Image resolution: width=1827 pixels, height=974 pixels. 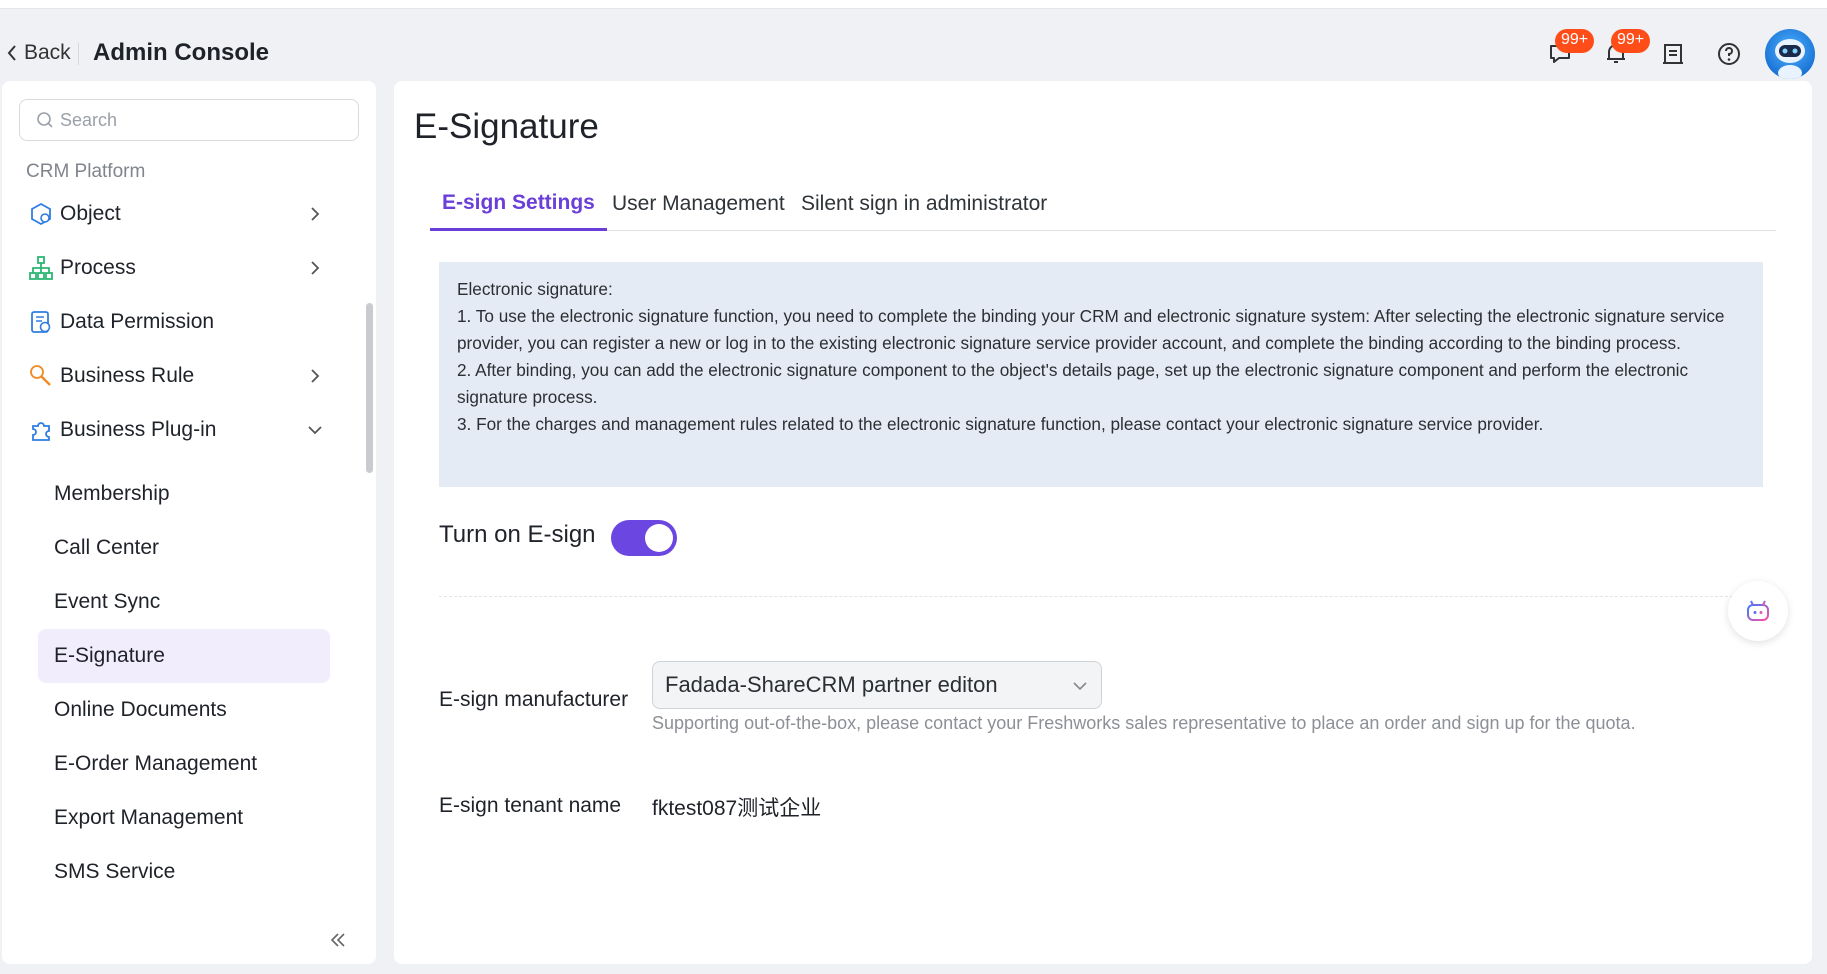 I want to click on search-input, so click(x=200, y=120).